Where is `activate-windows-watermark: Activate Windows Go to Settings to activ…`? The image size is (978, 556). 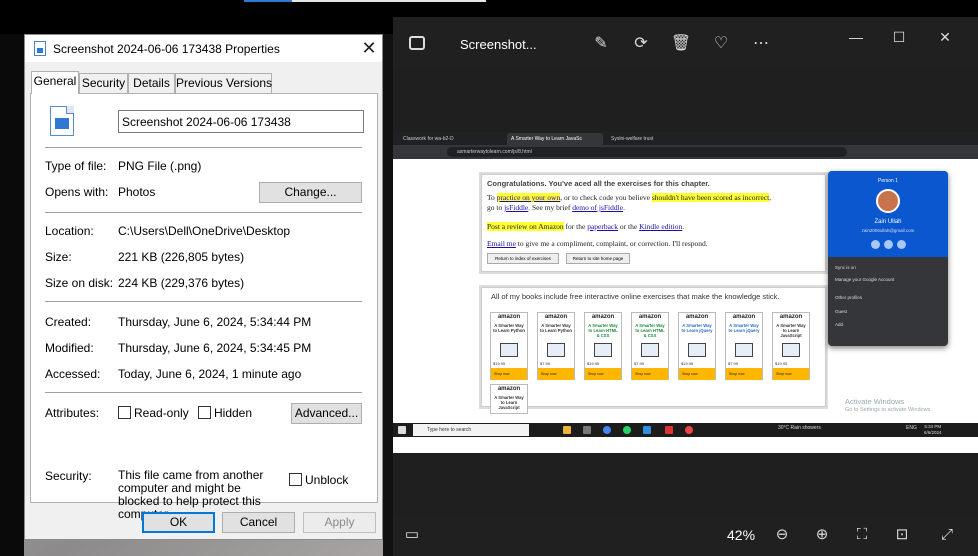 activate-windows-watermark: Activate Windows Go to Settings to activ… is located at coordinates (888, 405).